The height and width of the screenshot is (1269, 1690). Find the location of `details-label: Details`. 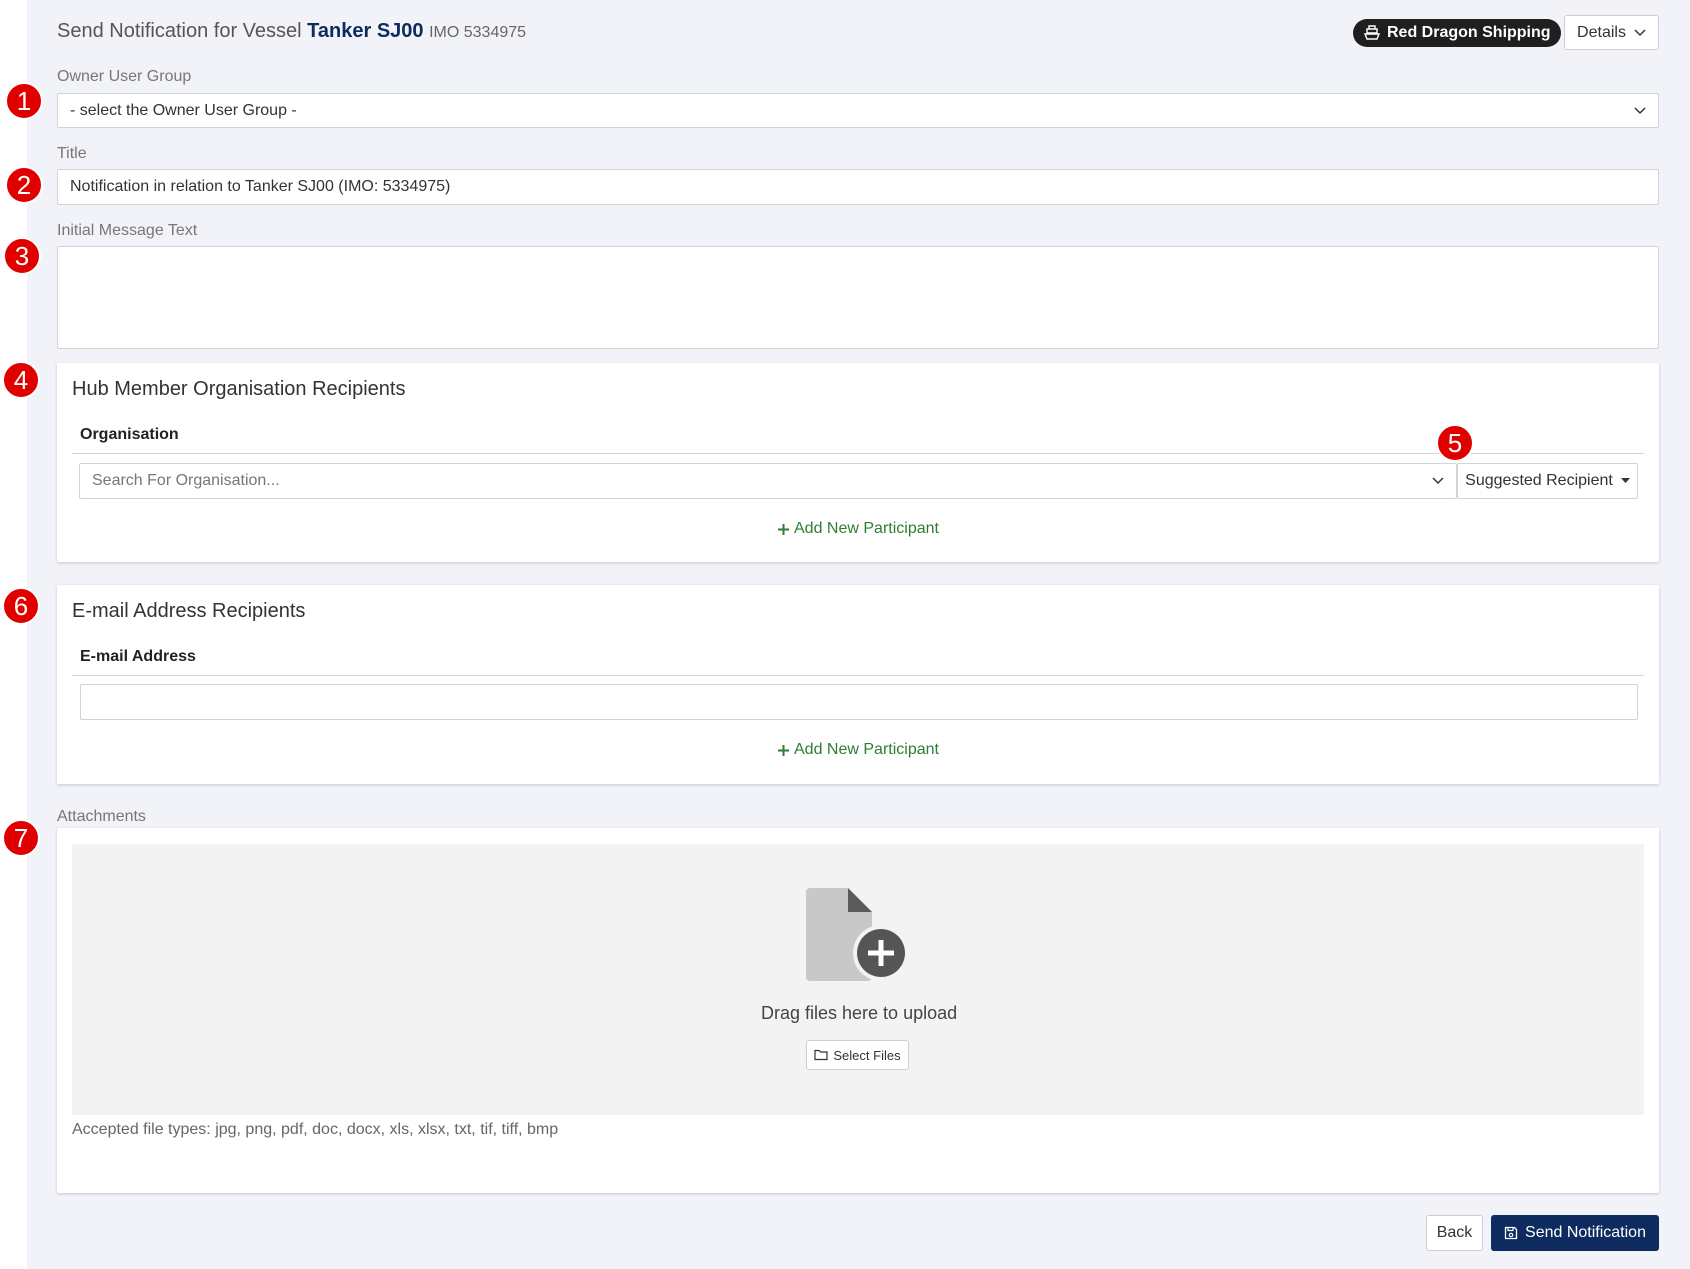

details-label: Details is located at coordinates (1601, 32).